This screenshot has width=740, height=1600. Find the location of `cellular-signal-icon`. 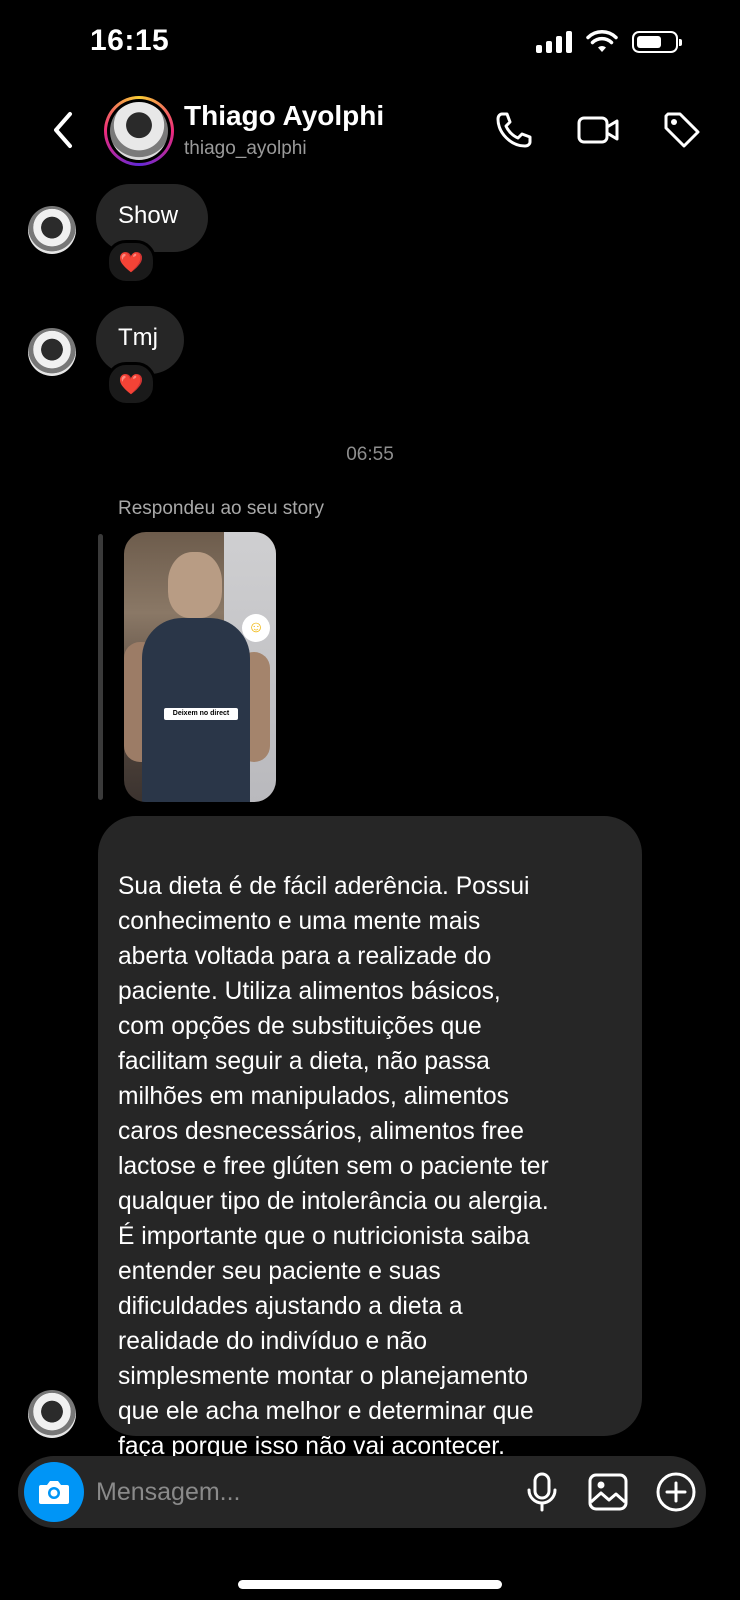

cellular-signal-icon is located at coordinates (554, 42).